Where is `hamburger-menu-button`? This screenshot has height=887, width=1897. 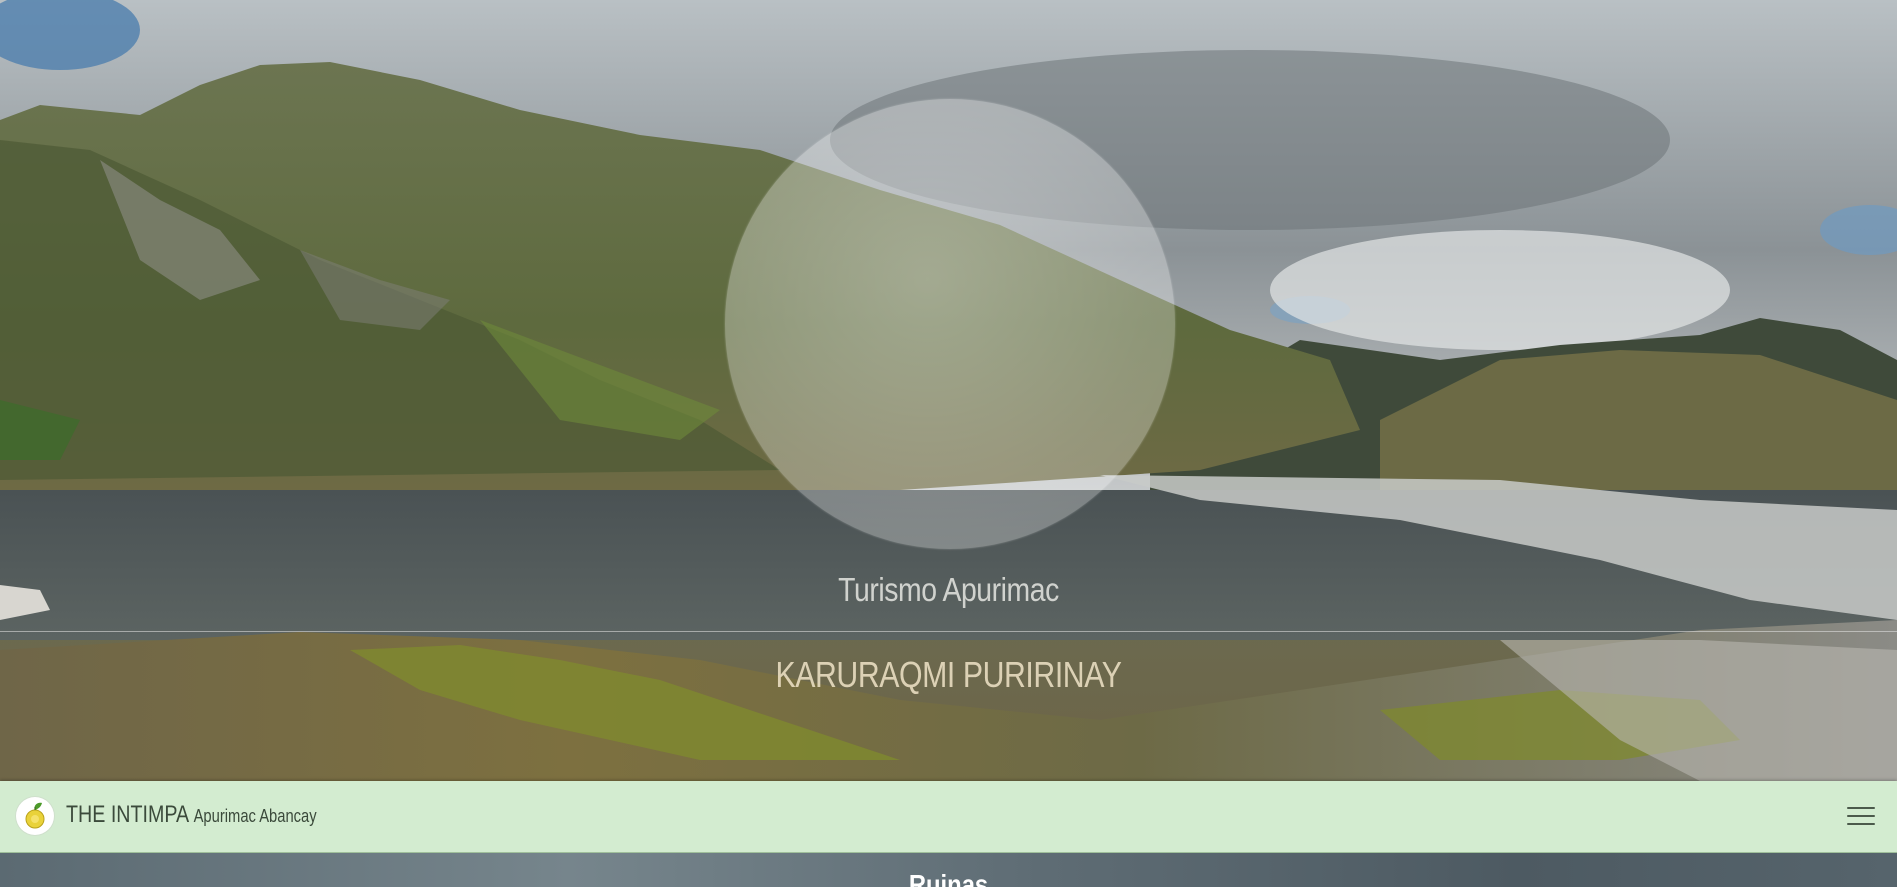
hamburger-menu-button is located at coordinates (1861, 816).